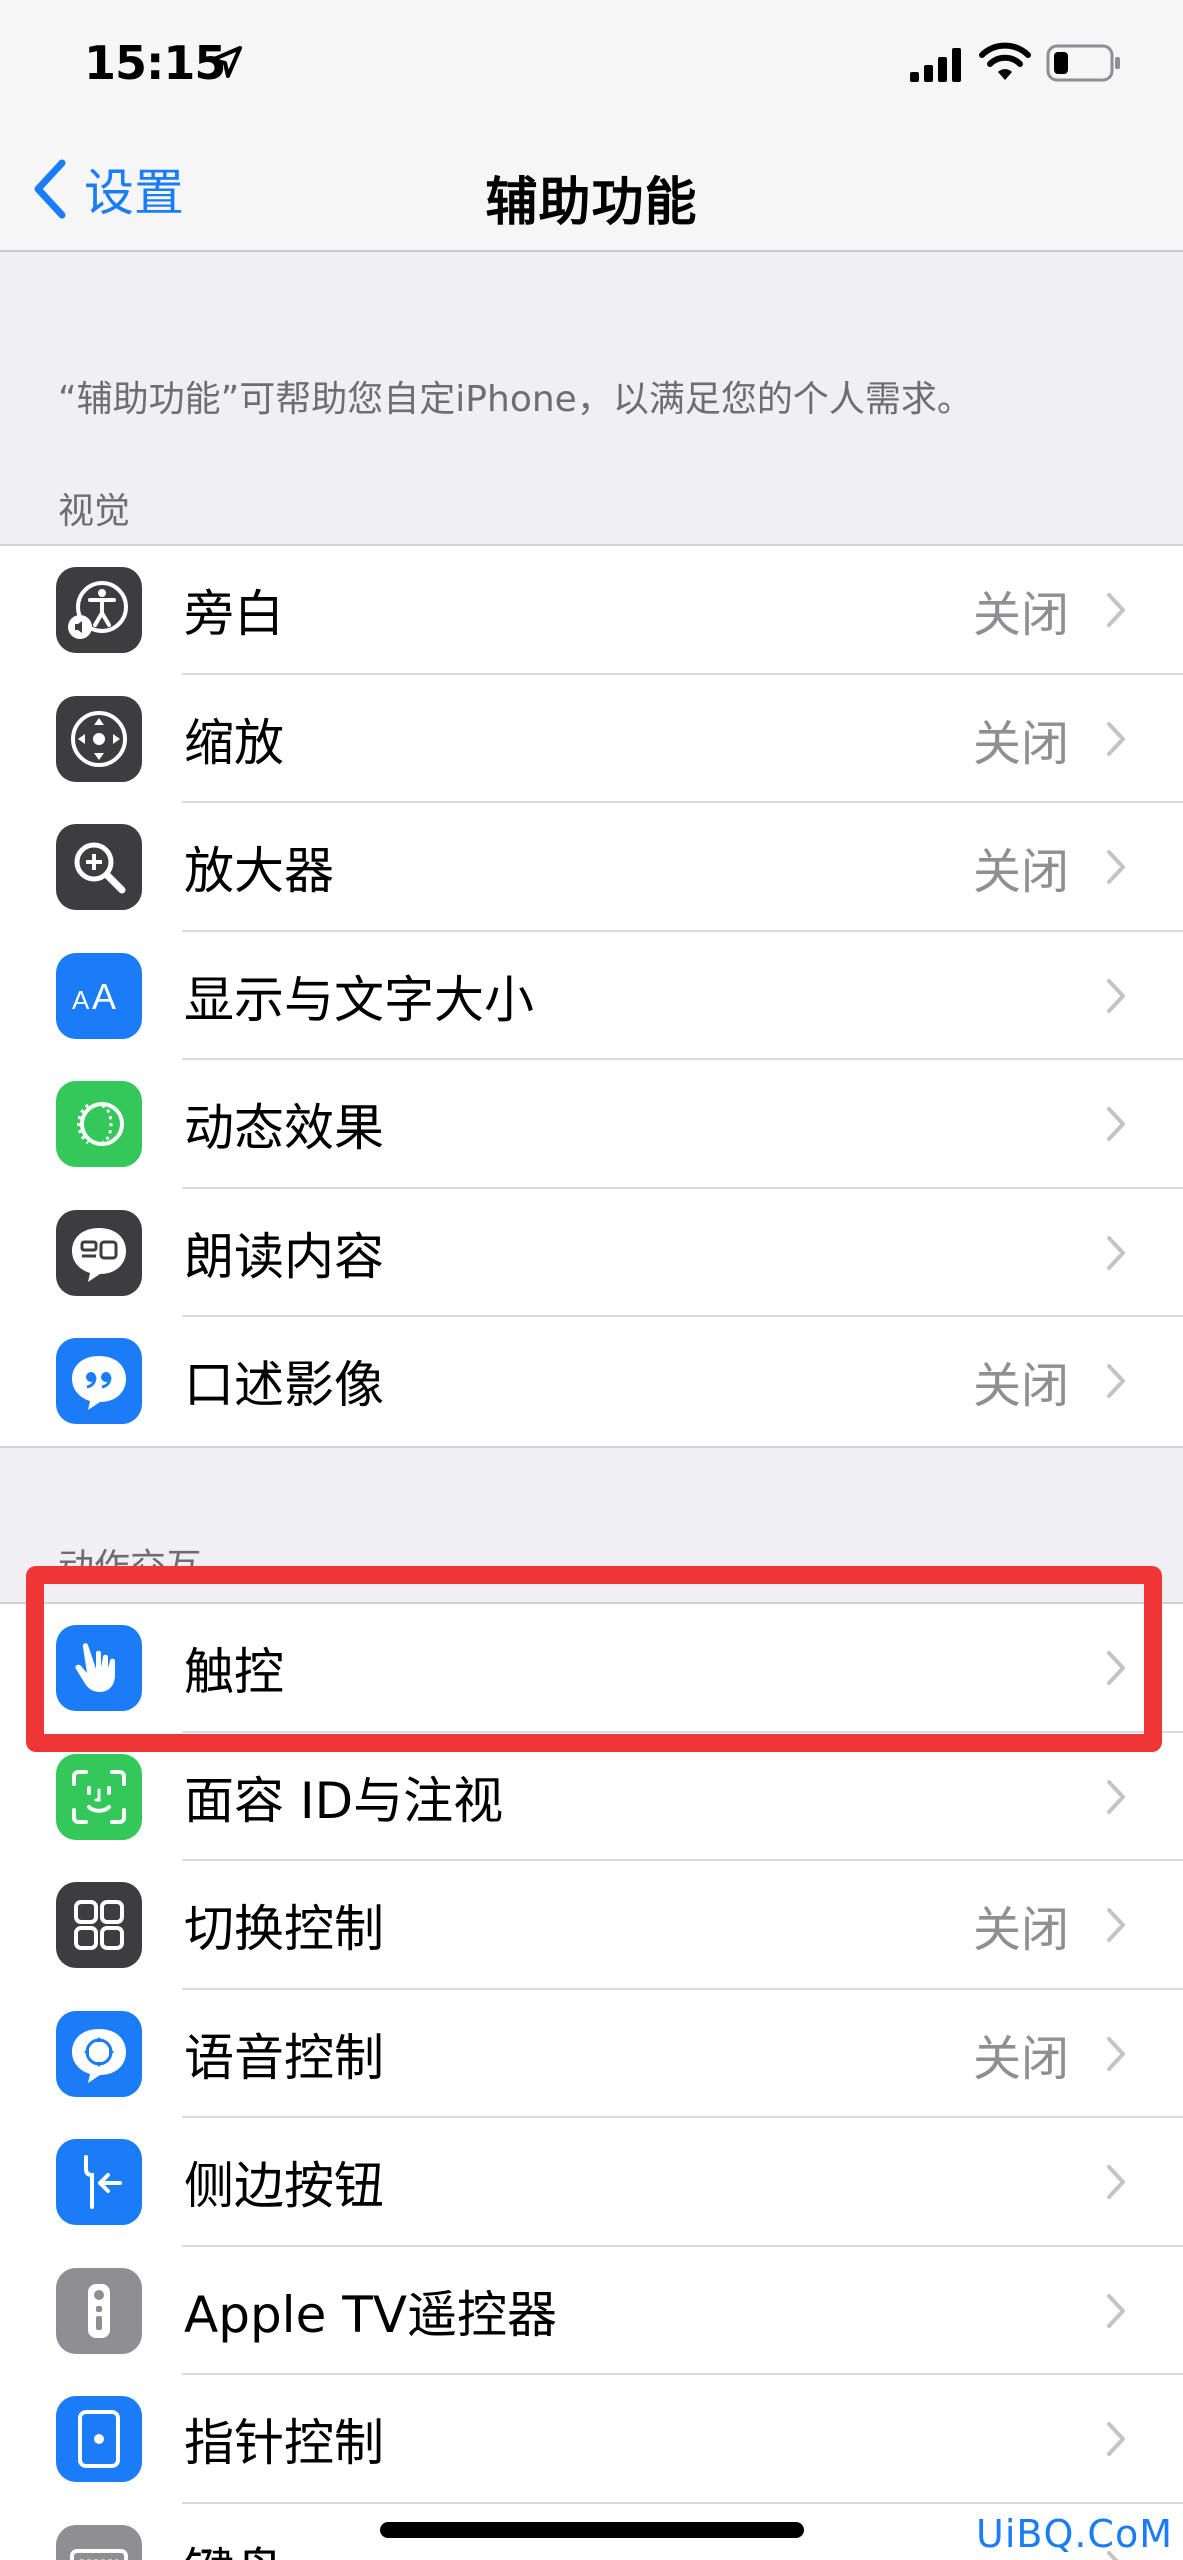 The height and width of the screenshot is (2560, 1183). I want to click on switch-control-icon, so click(99, 1925).